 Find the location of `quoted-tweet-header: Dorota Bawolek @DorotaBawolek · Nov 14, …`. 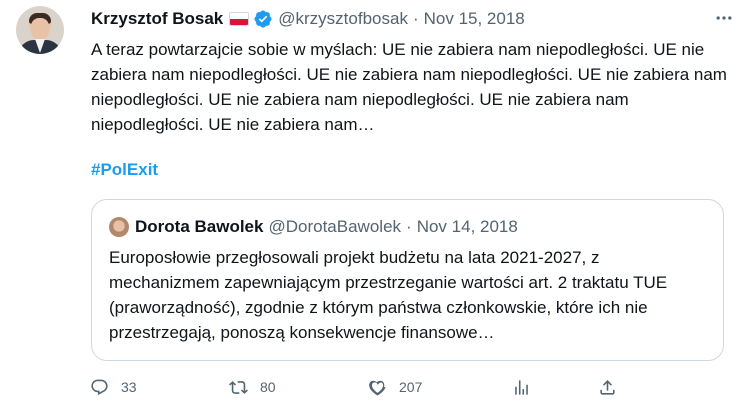

quoted-tweet-header: Dorota Bawolek @DorotaBawolek · Nov 14, … is located at coordinates (313, 227).